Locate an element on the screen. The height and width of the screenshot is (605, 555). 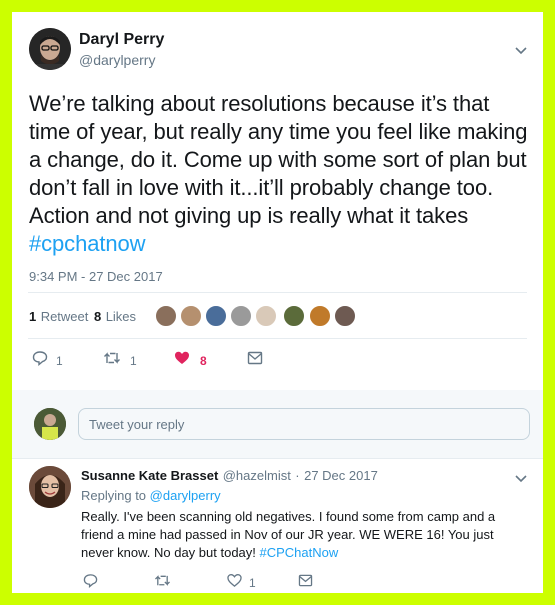
author-avatar is located at coordinates (50, 49).